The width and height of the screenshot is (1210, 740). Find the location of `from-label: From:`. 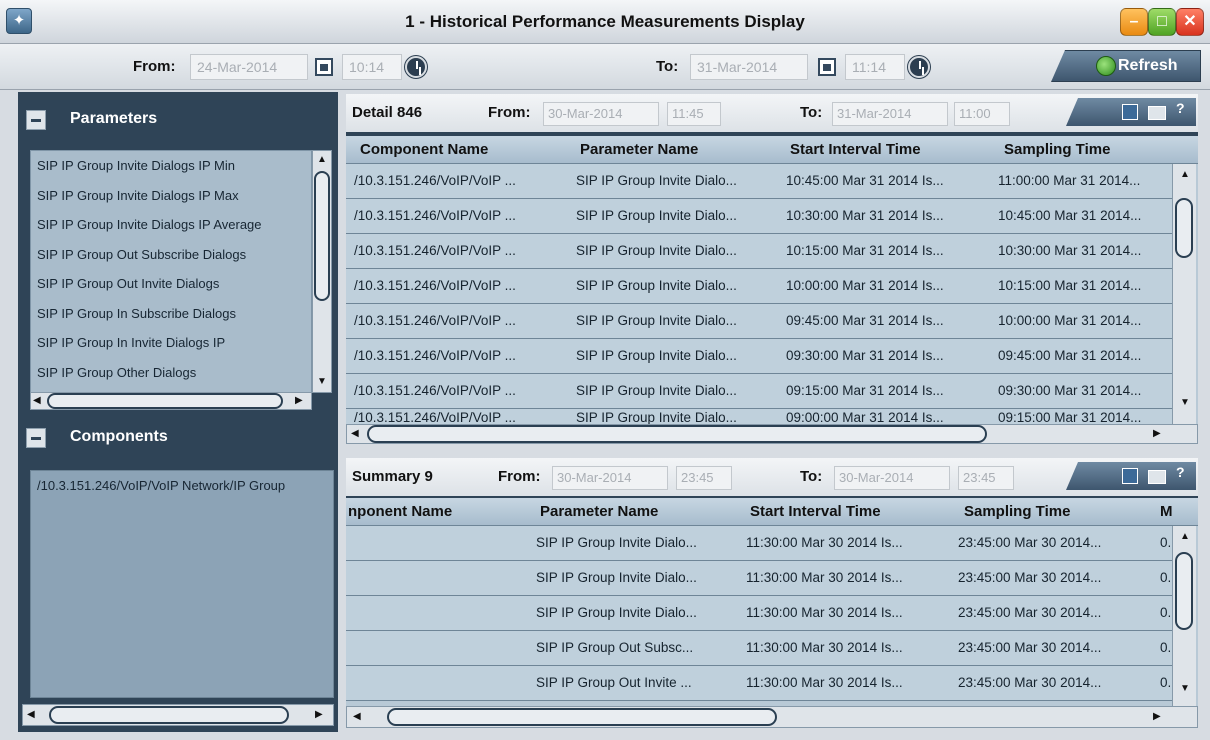

from-label: From: is located at coordinates (154, 66).